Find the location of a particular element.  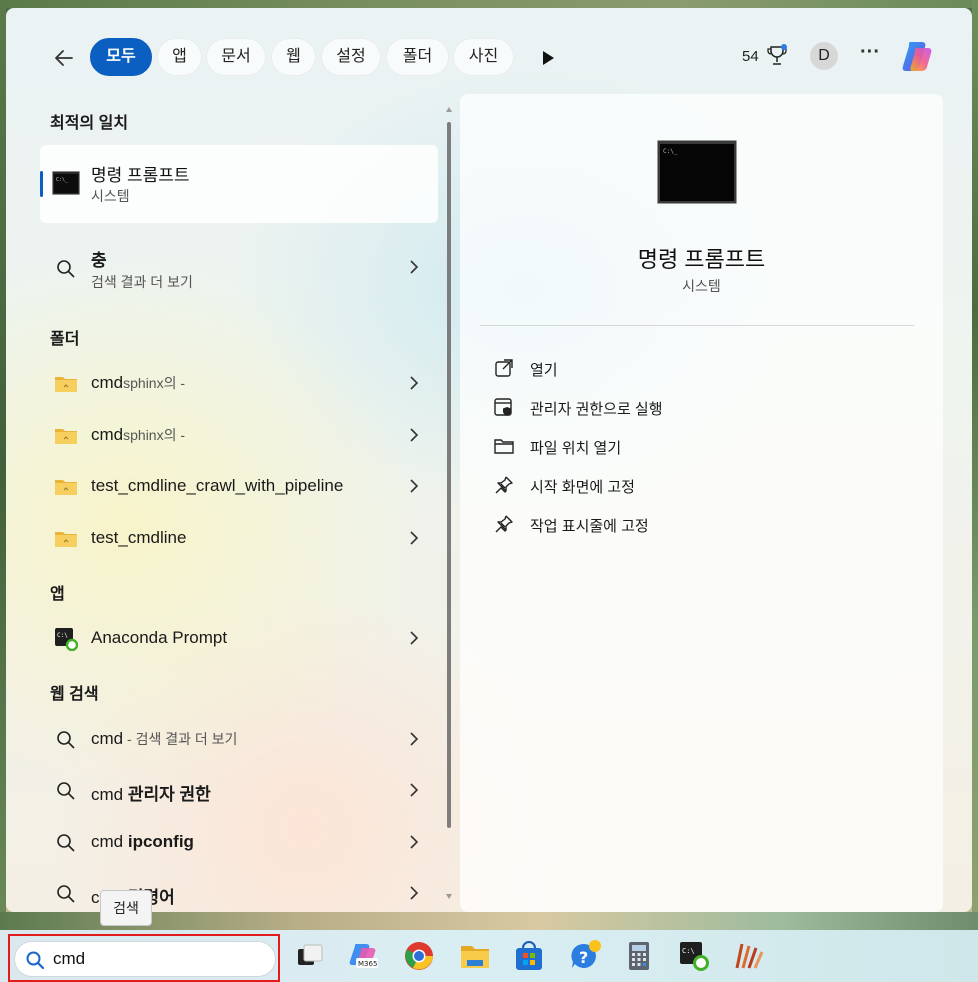

search-more-label: 검색 결과 더 보기 is located at coordinates (142, 282).